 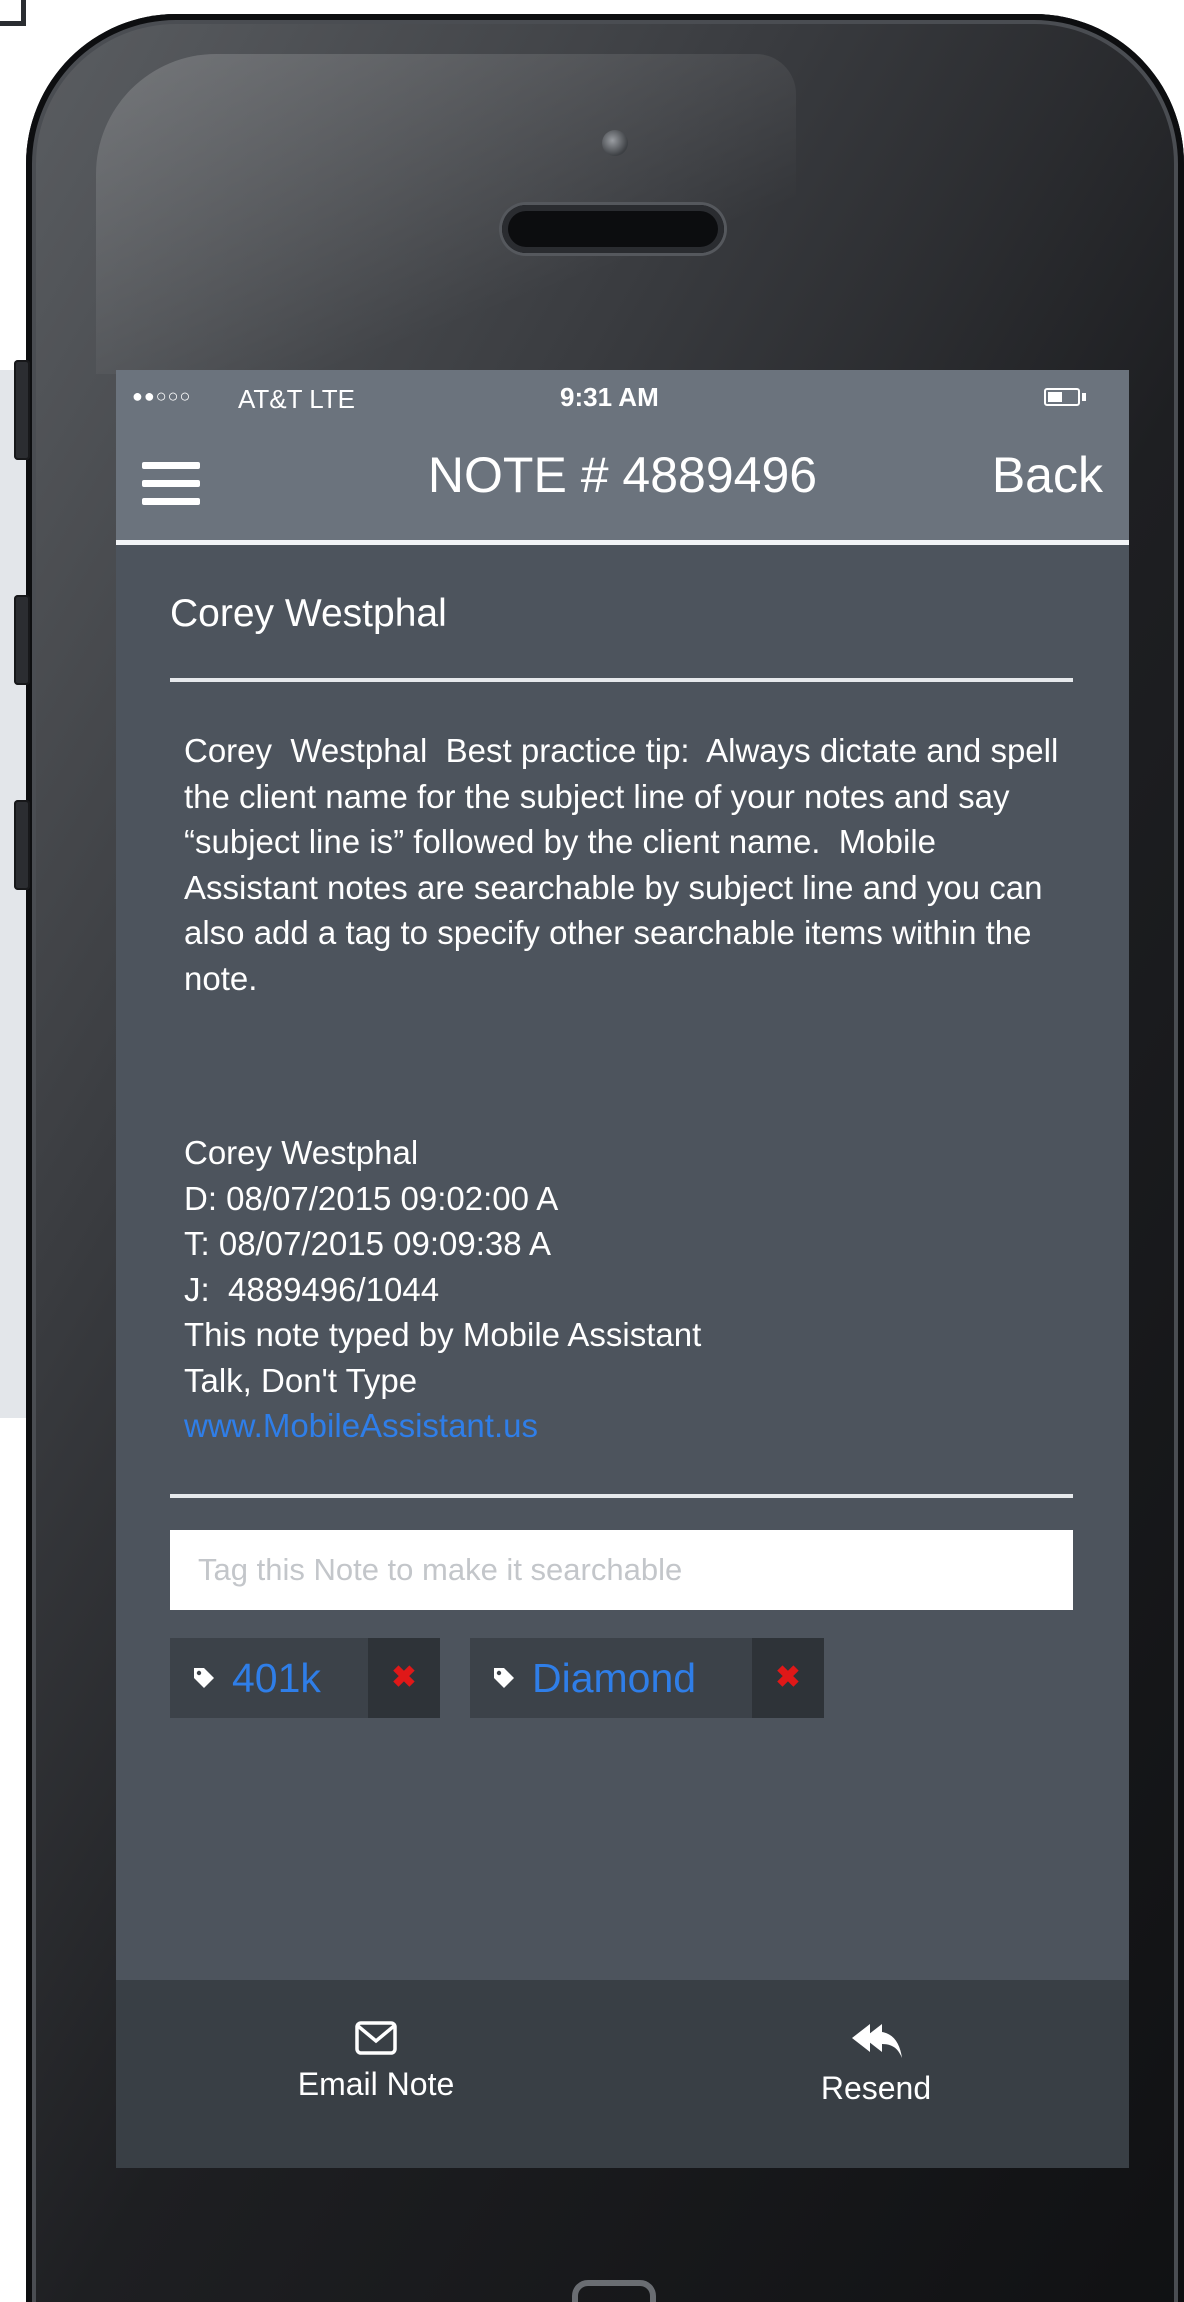 What do you see at coordinates (376, 2038) in the screenshot?
I see `envelope-icon` at bounding box center [376, 2038].